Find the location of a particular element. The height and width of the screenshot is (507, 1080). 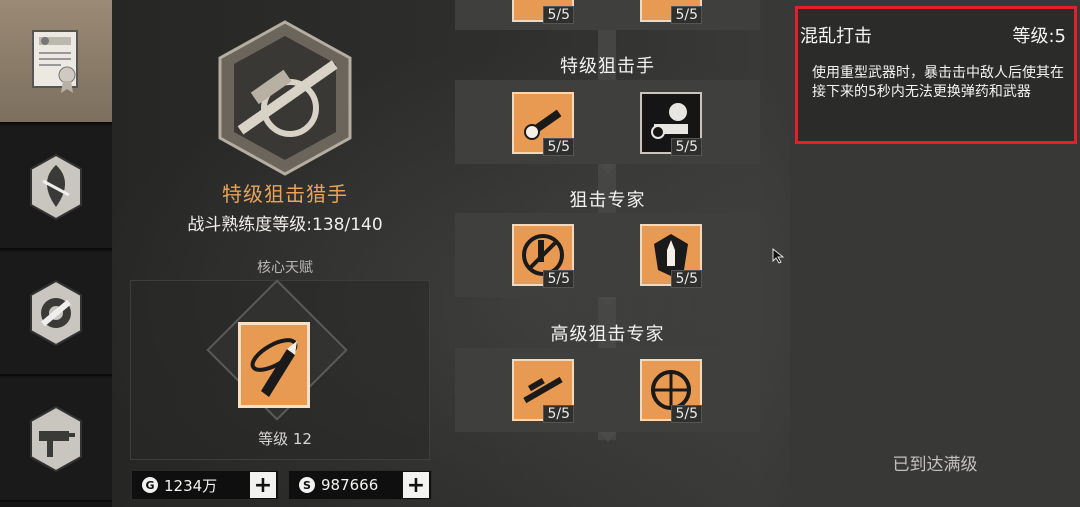

core-talent-level: 等级 12 is located at coordinates (285, 439).